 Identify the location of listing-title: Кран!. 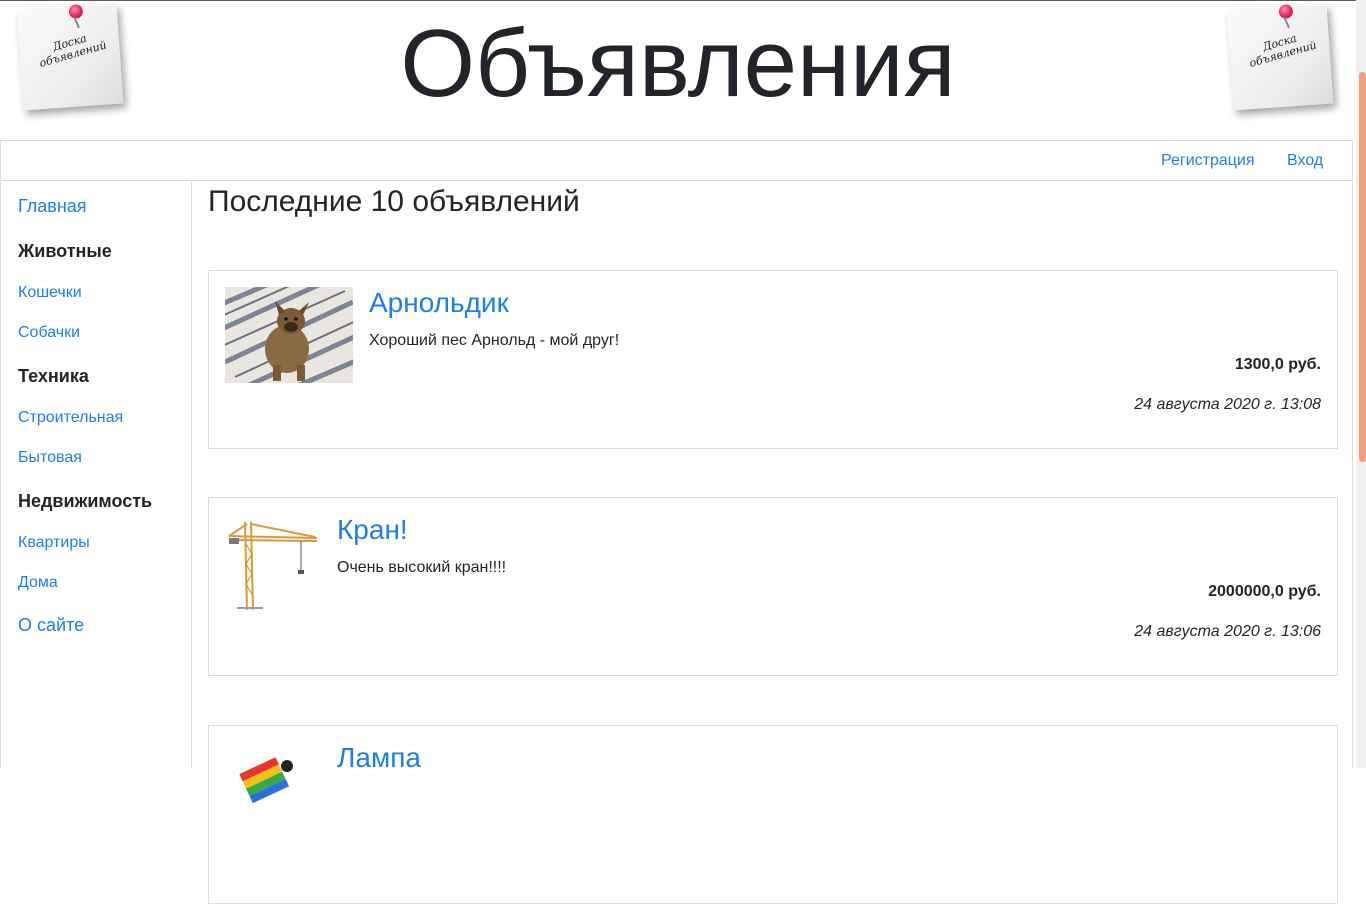
(372, 530).